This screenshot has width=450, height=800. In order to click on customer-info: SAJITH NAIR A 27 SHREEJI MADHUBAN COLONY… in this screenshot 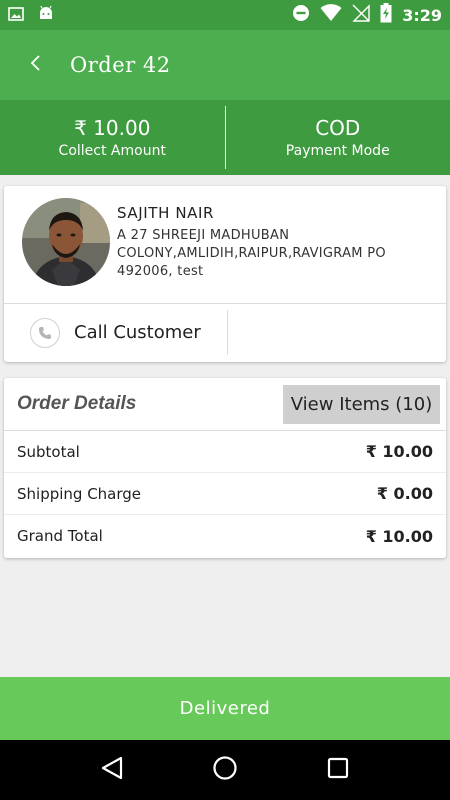, I will do `click(225, 245)`.